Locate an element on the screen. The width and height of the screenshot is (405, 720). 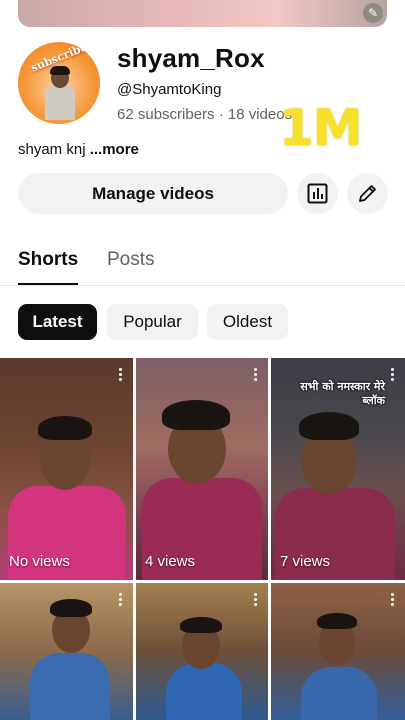
camera-icon: ✎ is located at coordinates (373, 13).